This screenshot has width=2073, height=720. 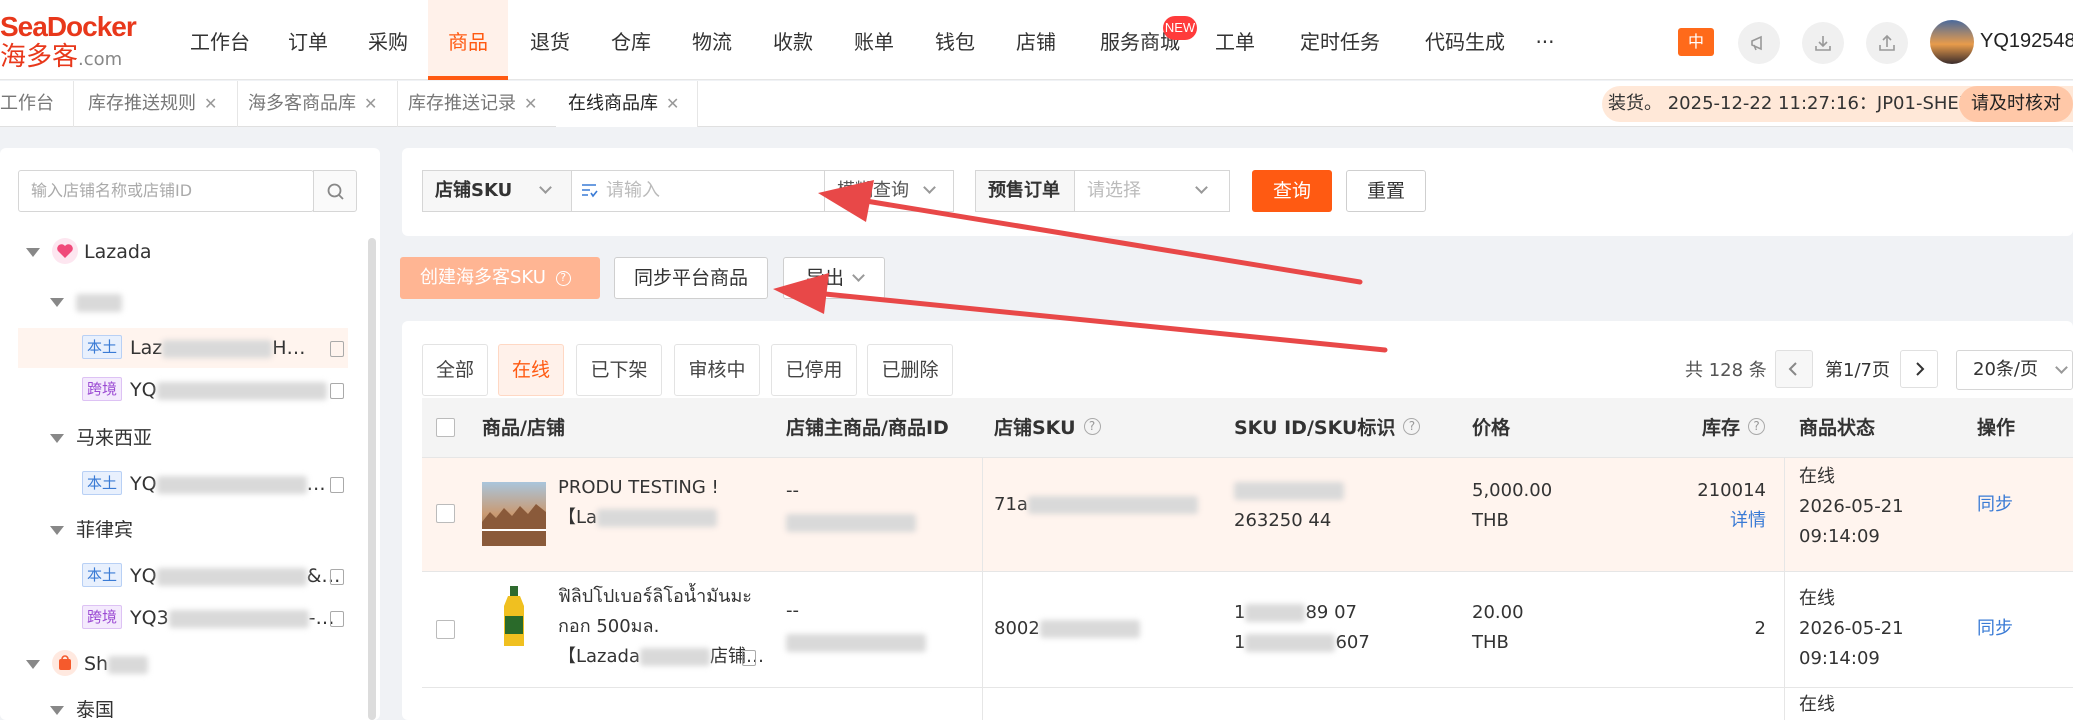 I want to click on nav-item-bills: 账单, so click(x=874, y=40).